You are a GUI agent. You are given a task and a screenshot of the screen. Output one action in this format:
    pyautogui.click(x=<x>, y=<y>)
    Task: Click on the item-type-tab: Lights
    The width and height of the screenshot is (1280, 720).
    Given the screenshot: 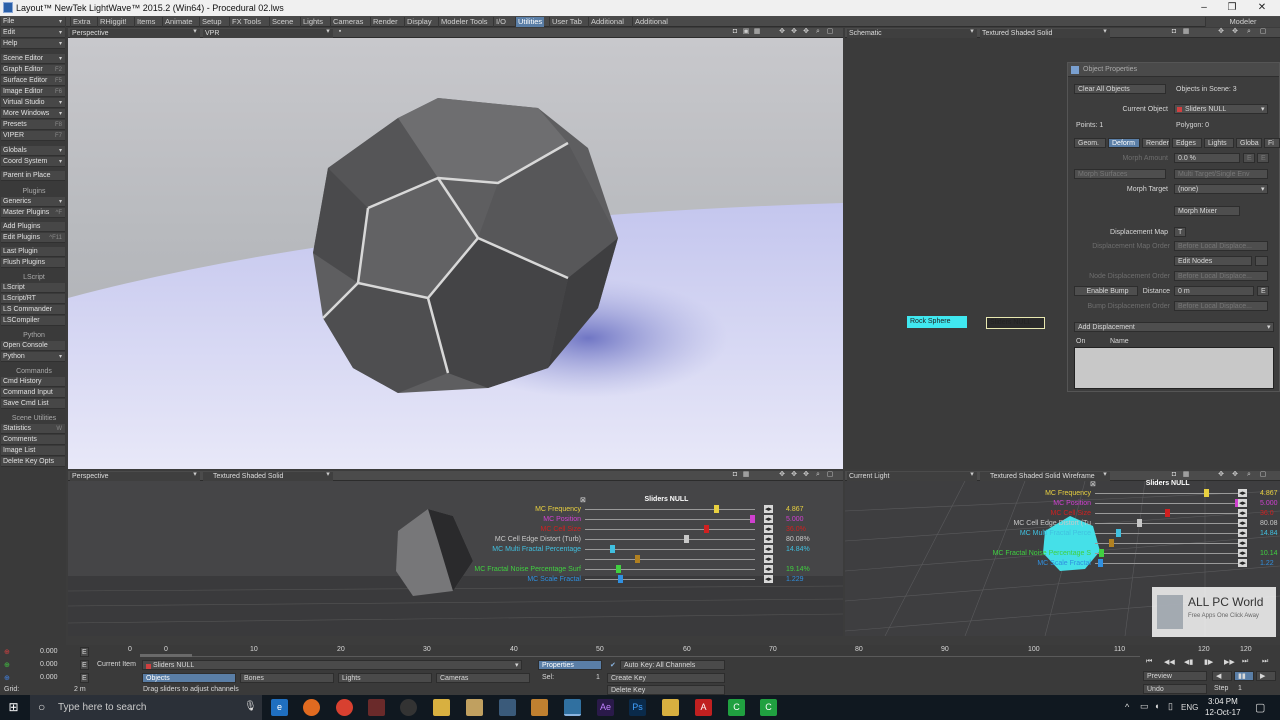 What is the action you would take?
    pyautogui.click(x=385, y=678)
    